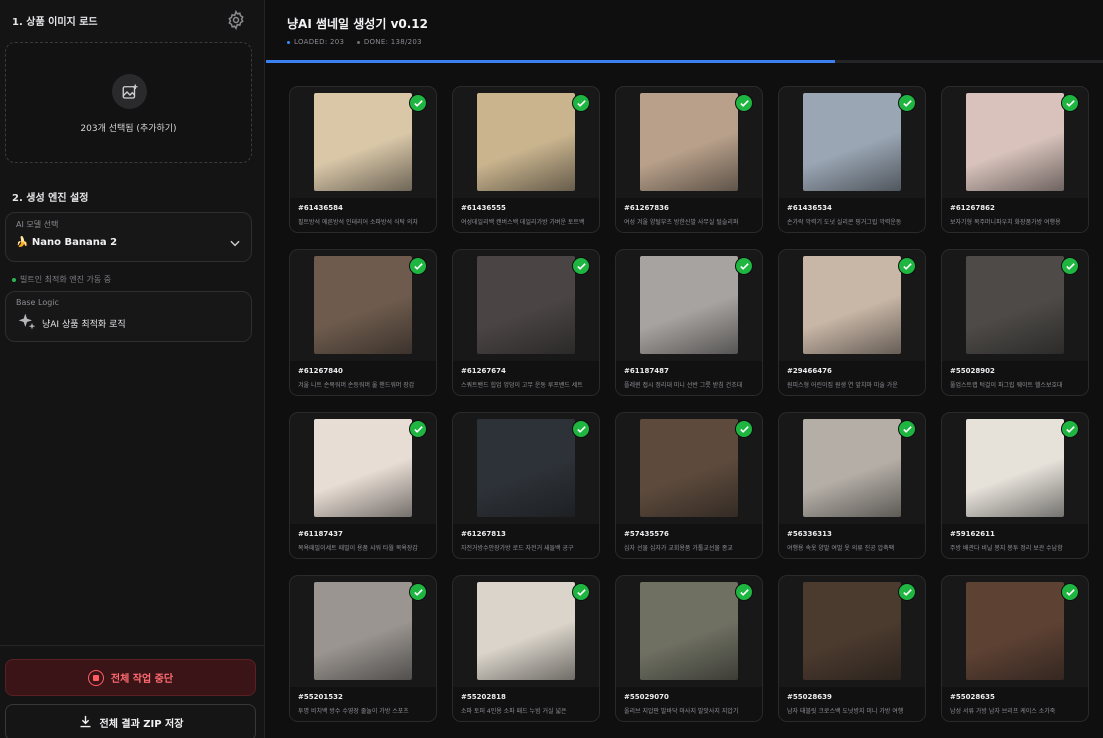  What do you see at coordinates (50, 198) in the screenshot?
I see `section-title-engine: 2. 생성 엔진 설정` at bounding box center [50, 198].